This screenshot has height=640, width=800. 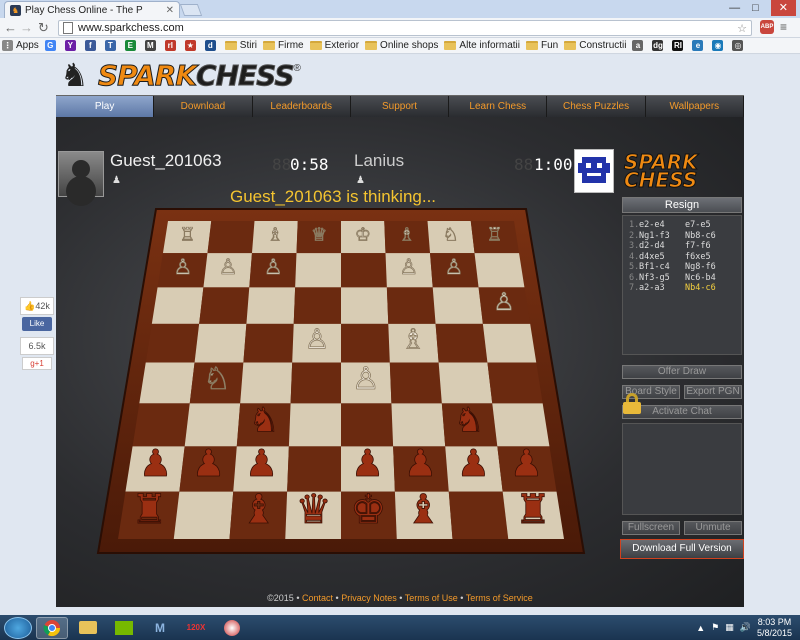 What do you see at coordinates (91, 45) in the screenshot?
I see `bookmark-item: f` at bounding box center [91, 45].